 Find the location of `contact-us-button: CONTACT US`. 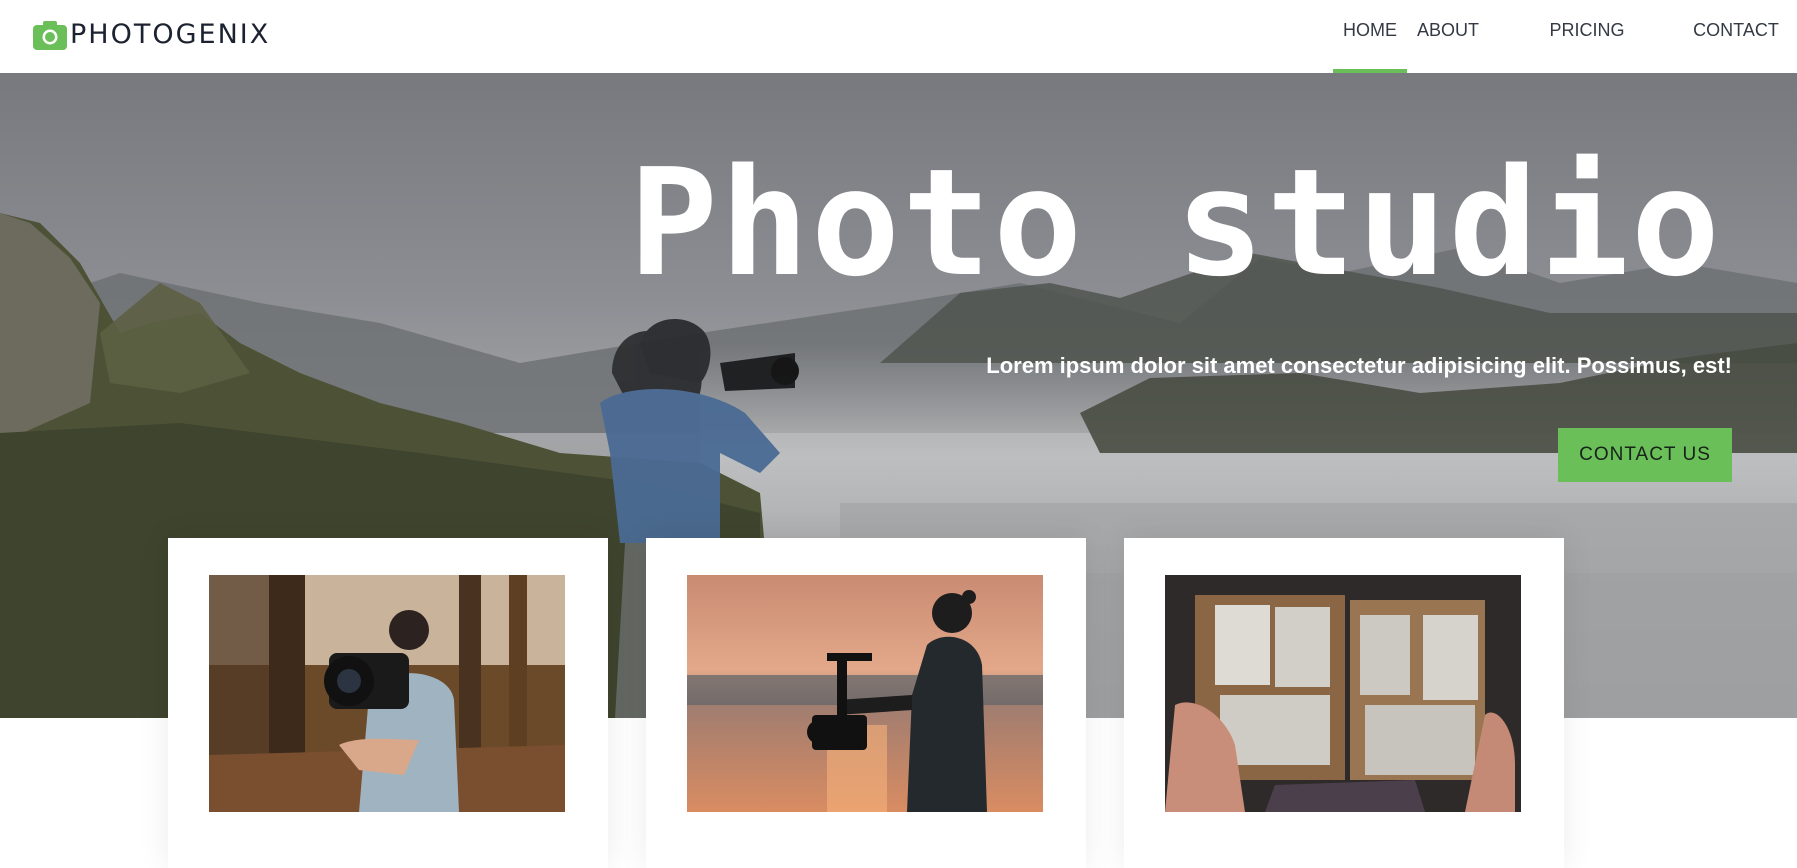

contact-us-button: CONTACT US is located at coordinates (1645, 455).